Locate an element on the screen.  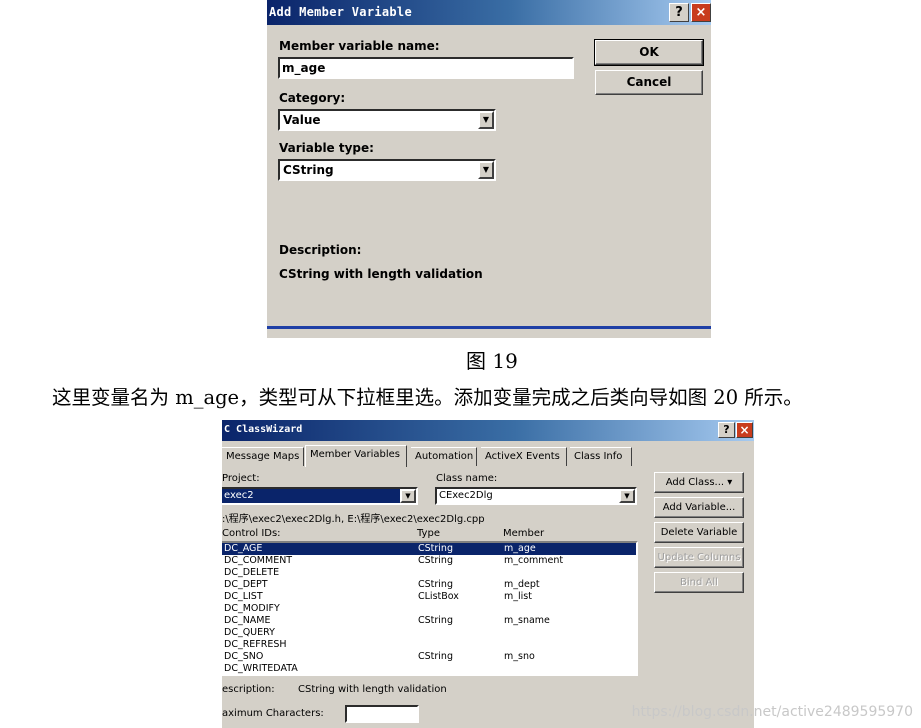
table-row: DC_DEPT CString m_dept is located at coordinates (429, 585).